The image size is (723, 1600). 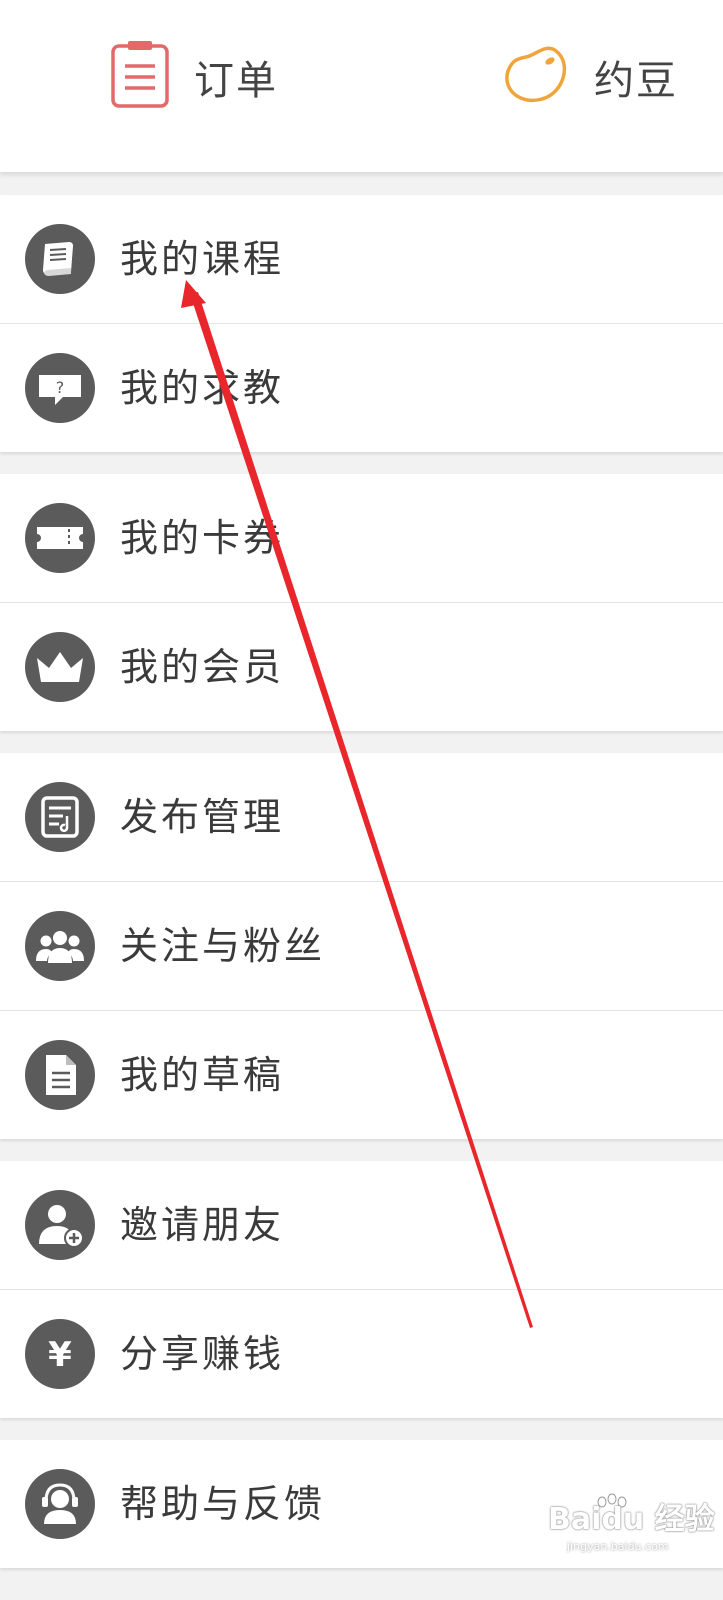 What do you see at coordinates (202, 667) in the screenshot?
I see `menu-item-label: 我的会员` at bounding box center [202, 667].